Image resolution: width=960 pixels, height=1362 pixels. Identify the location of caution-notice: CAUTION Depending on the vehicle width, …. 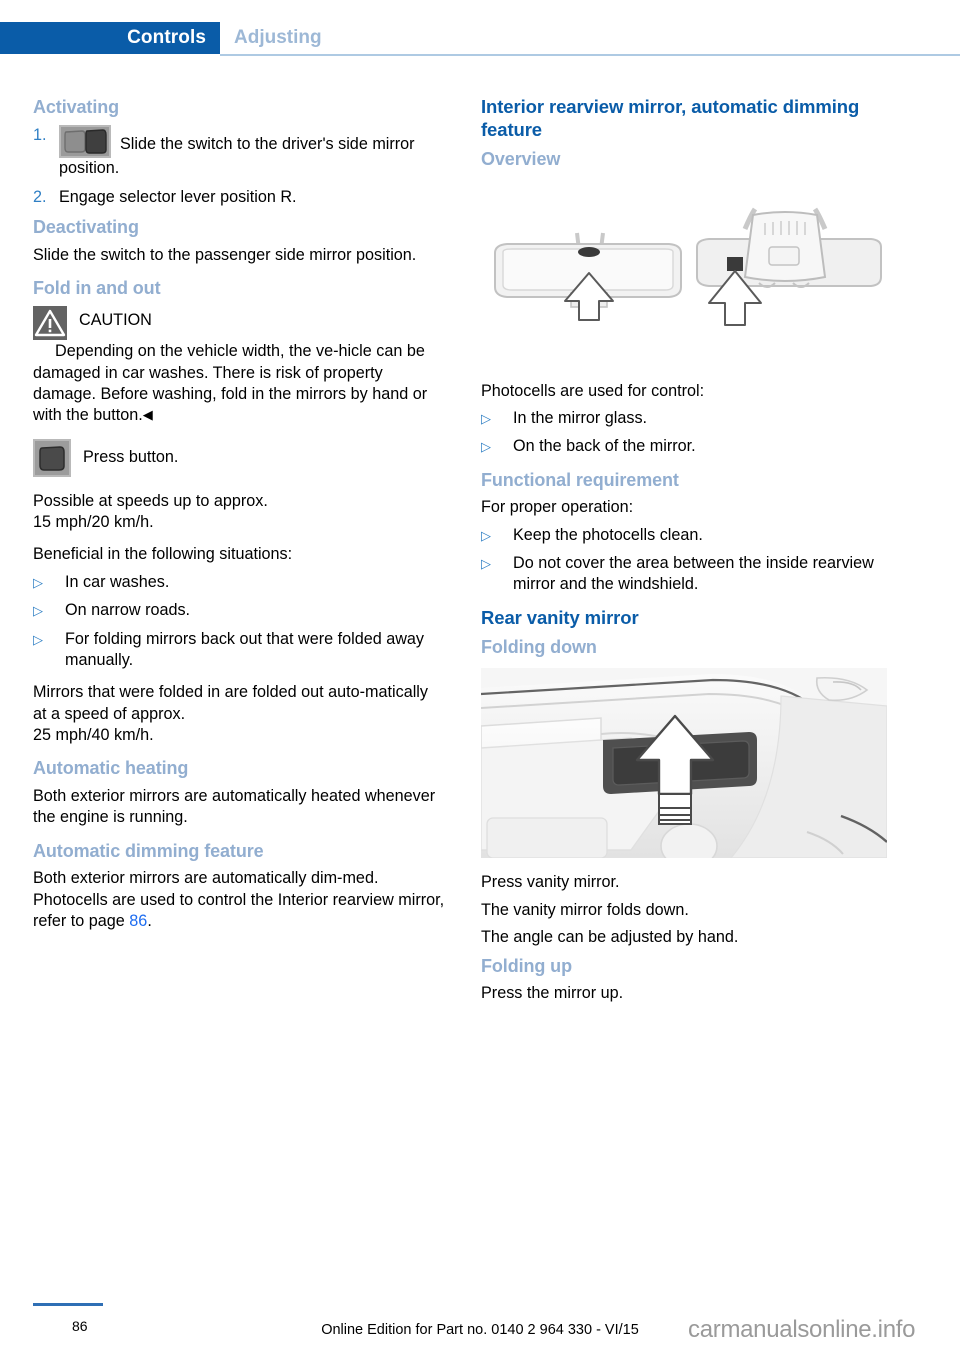
(239, 366).